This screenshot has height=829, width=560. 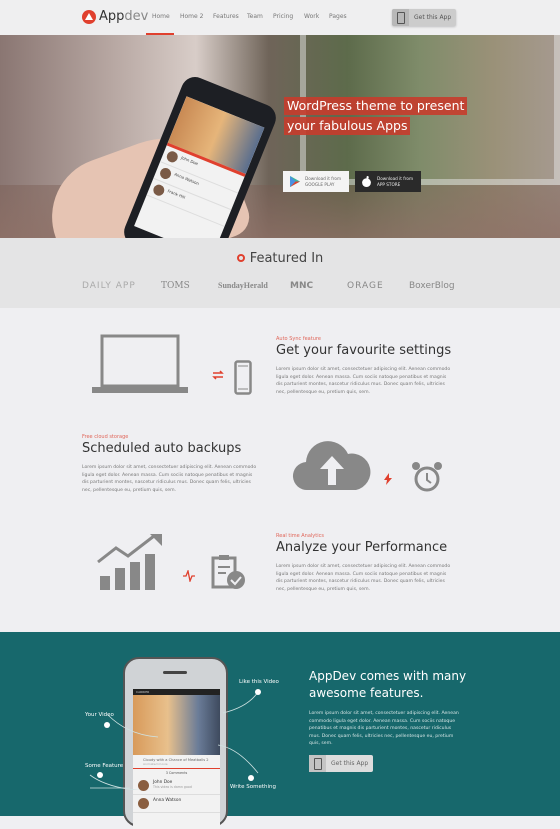 I want to click on lightning-icon, so click(x=388, y=479).